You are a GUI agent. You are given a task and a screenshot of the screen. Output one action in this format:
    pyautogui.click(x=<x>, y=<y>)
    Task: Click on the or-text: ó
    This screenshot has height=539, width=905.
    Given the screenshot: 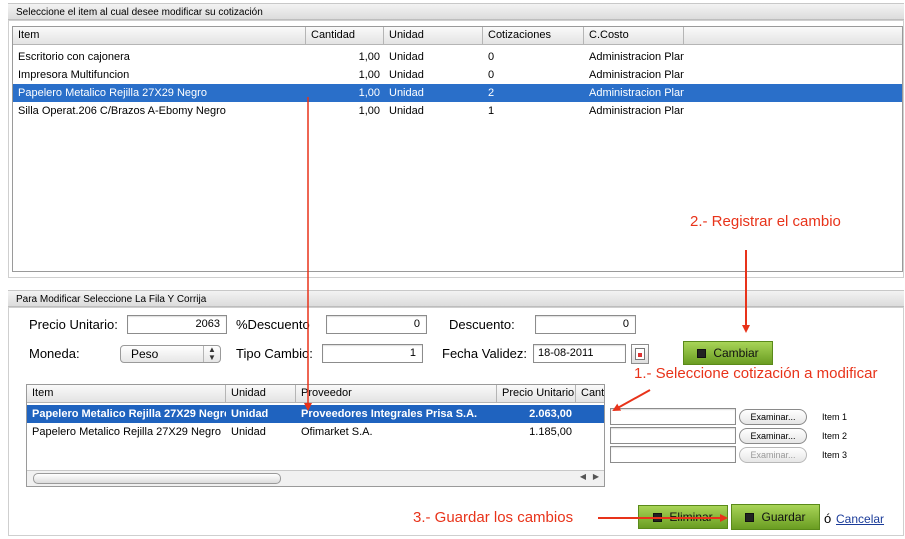 What is the action you would take?
    pyautogui.click(x=828, y=518)
    